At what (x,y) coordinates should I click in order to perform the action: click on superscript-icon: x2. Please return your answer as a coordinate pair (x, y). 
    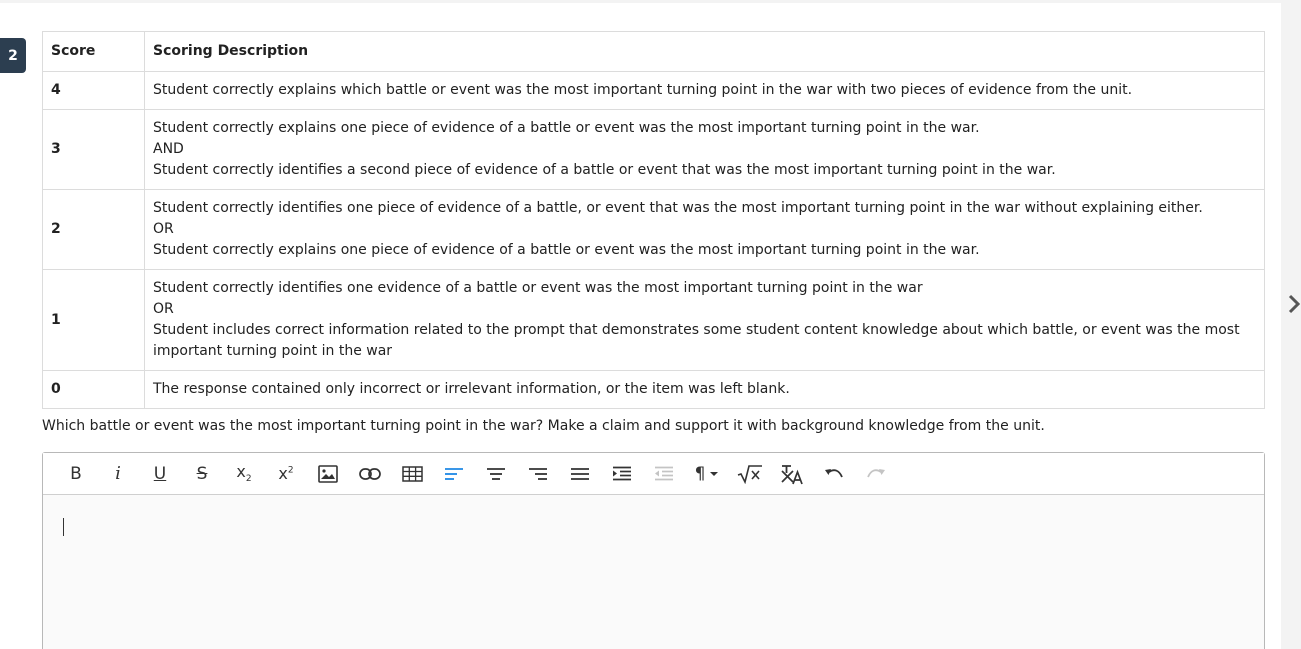
    Looking at the image, I should click on (286, 473).